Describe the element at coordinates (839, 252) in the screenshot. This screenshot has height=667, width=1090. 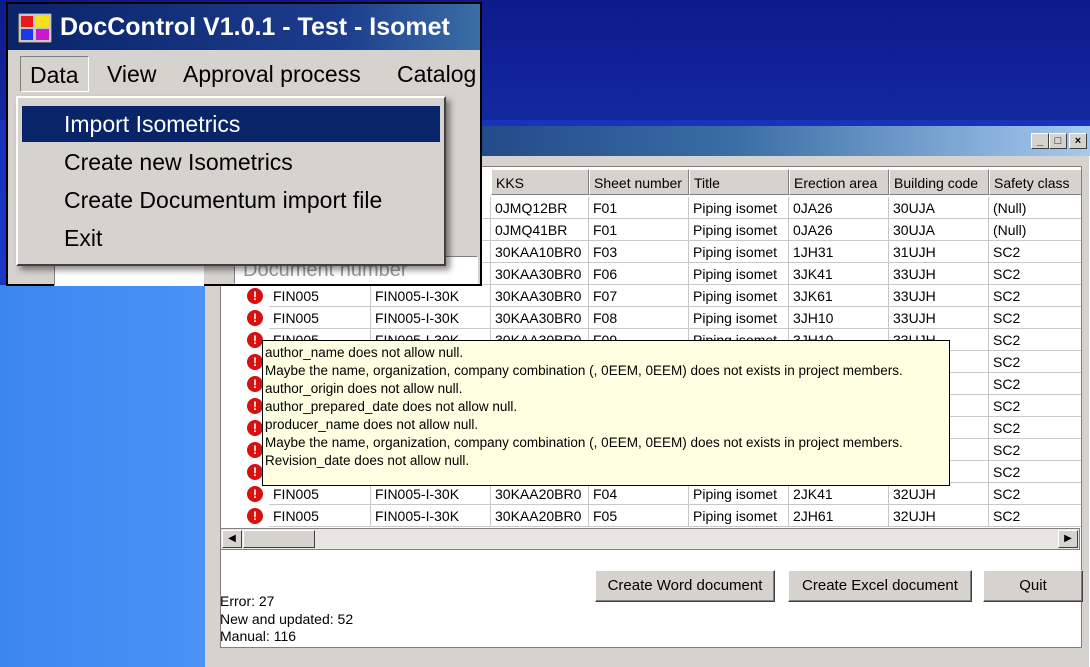
I see `cell-erection-area: 1JH31` at that location.